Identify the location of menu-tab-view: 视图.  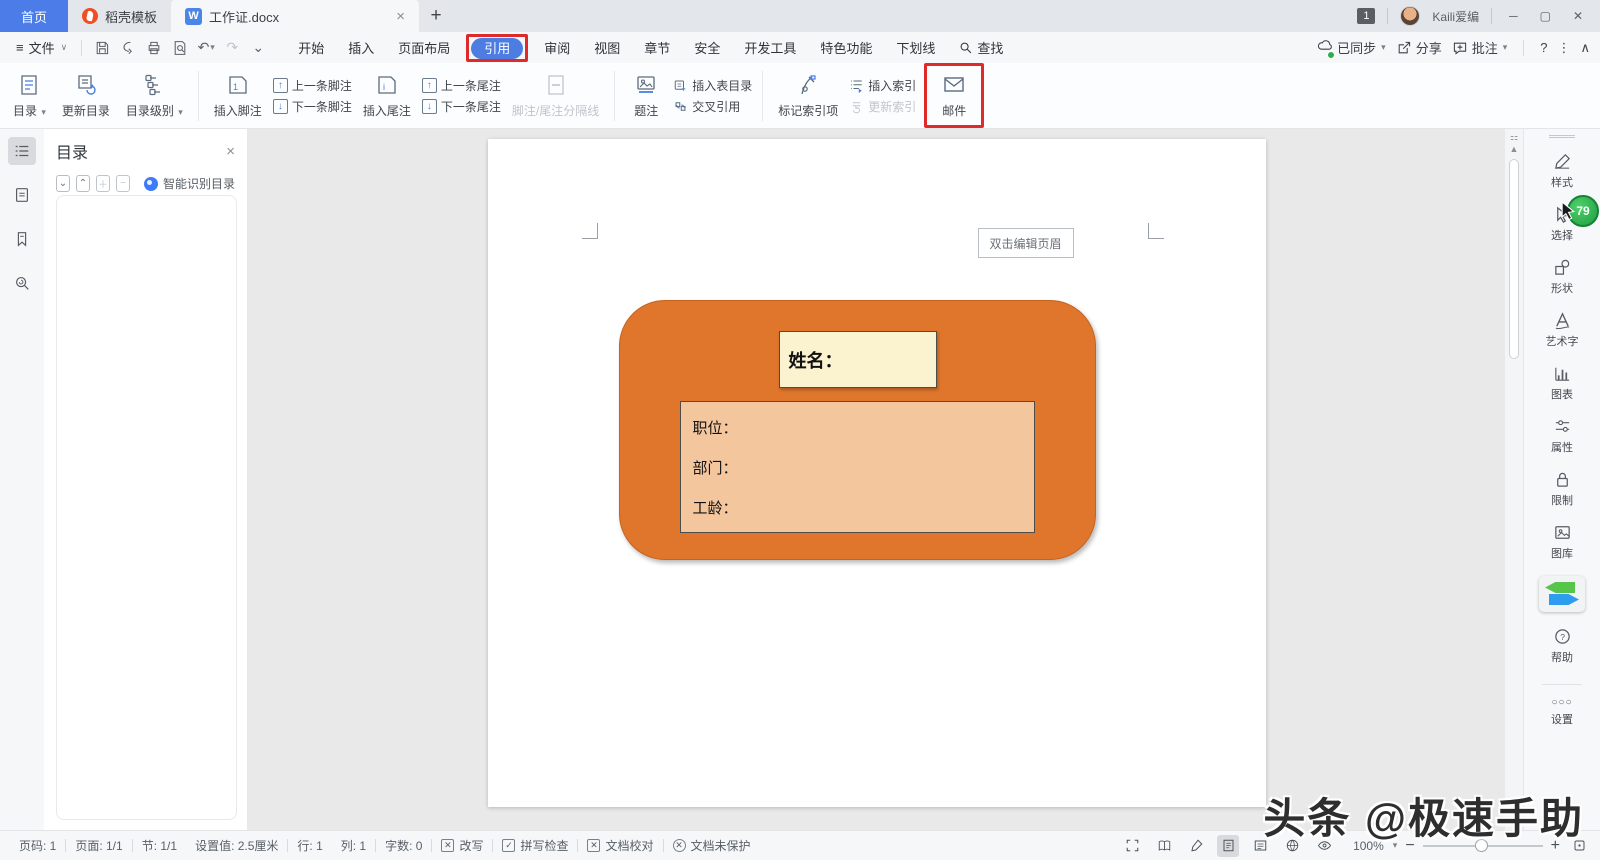
(607, 47).